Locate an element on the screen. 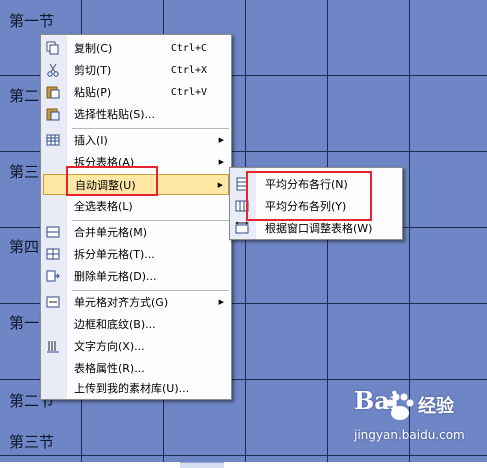  menu-item-label: 平均分布各行(N) is located at coordinates (306, 184).